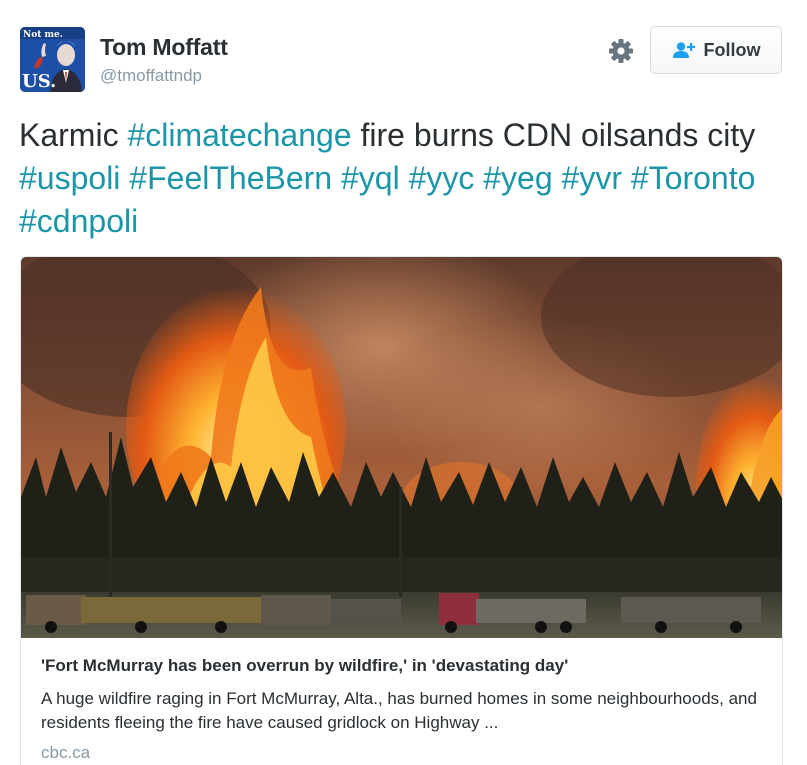 The width and height of the screenshot is (807, 765). Describe the element at coordinates (370, 178) in the screenshot. I see `hashtag-link: #yql` at that location.